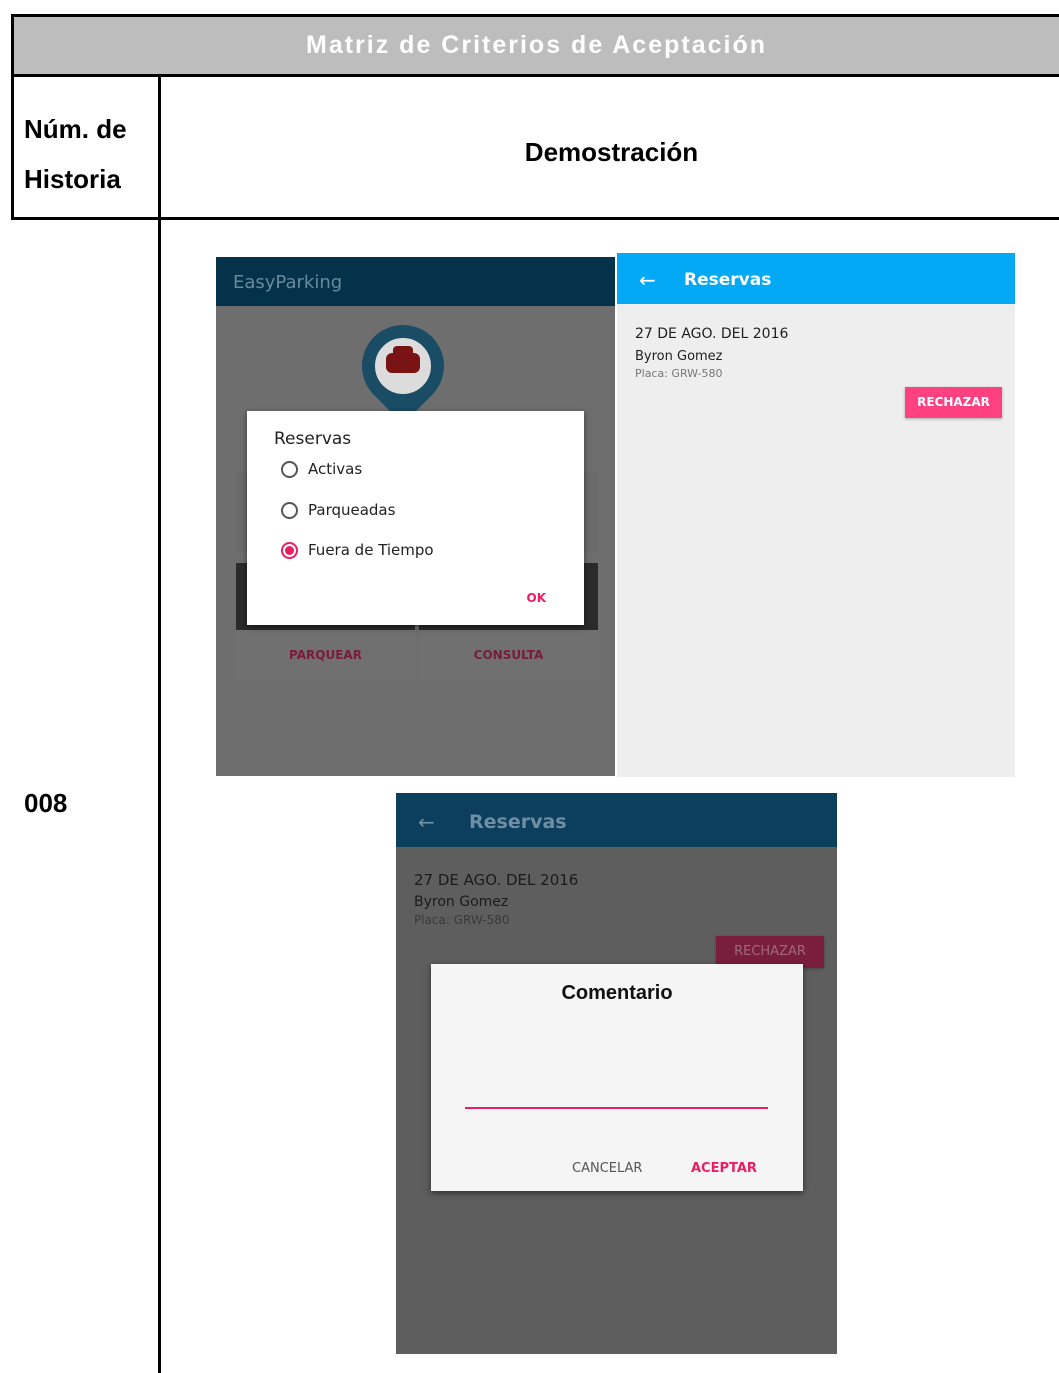  Describe the element at coordinates (75, 154) in the screenshot. I see `story-number-header: Núm. de Historia` at that location.